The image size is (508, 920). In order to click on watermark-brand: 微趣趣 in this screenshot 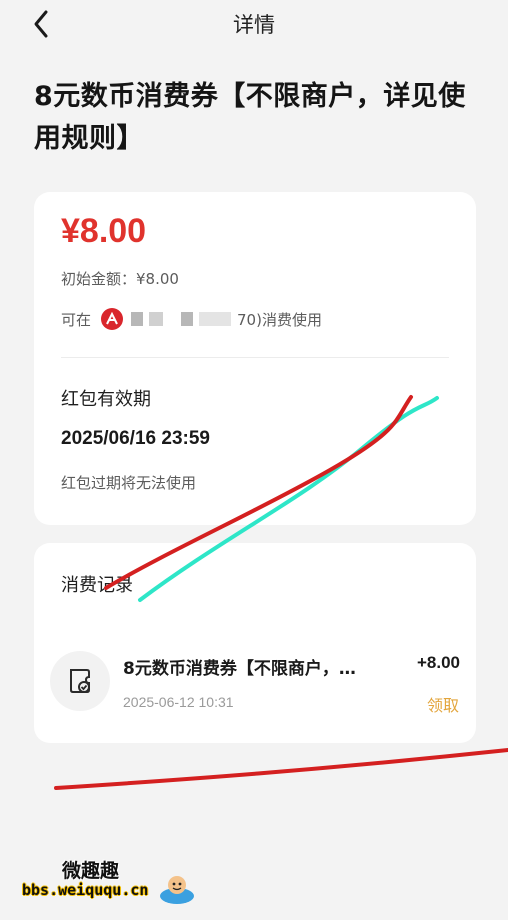, I will do `click(91, 871)`.